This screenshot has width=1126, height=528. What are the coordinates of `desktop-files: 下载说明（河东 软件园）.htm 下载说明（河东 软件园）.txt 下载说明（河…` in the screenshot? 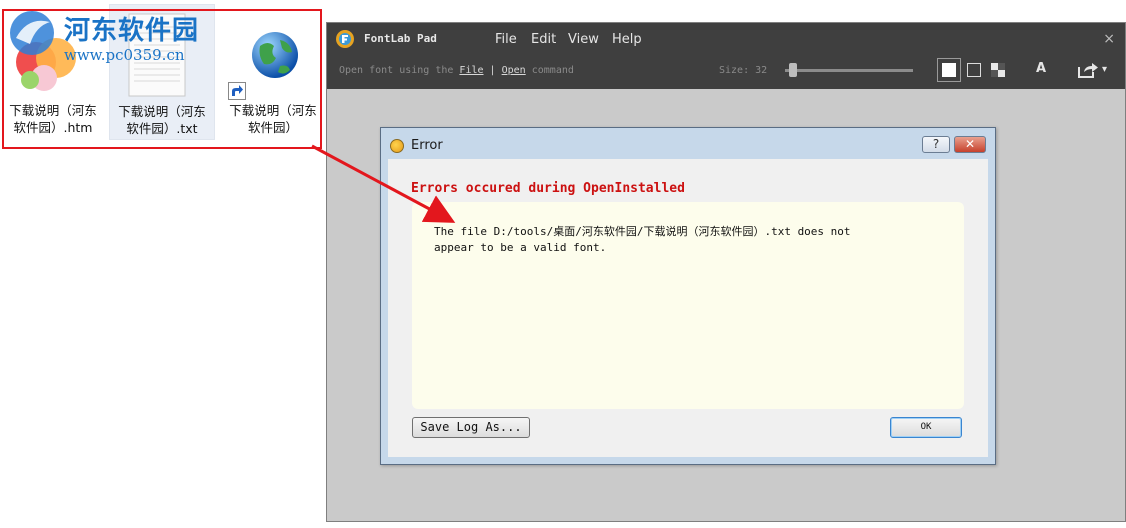 It's located at (163, 77).